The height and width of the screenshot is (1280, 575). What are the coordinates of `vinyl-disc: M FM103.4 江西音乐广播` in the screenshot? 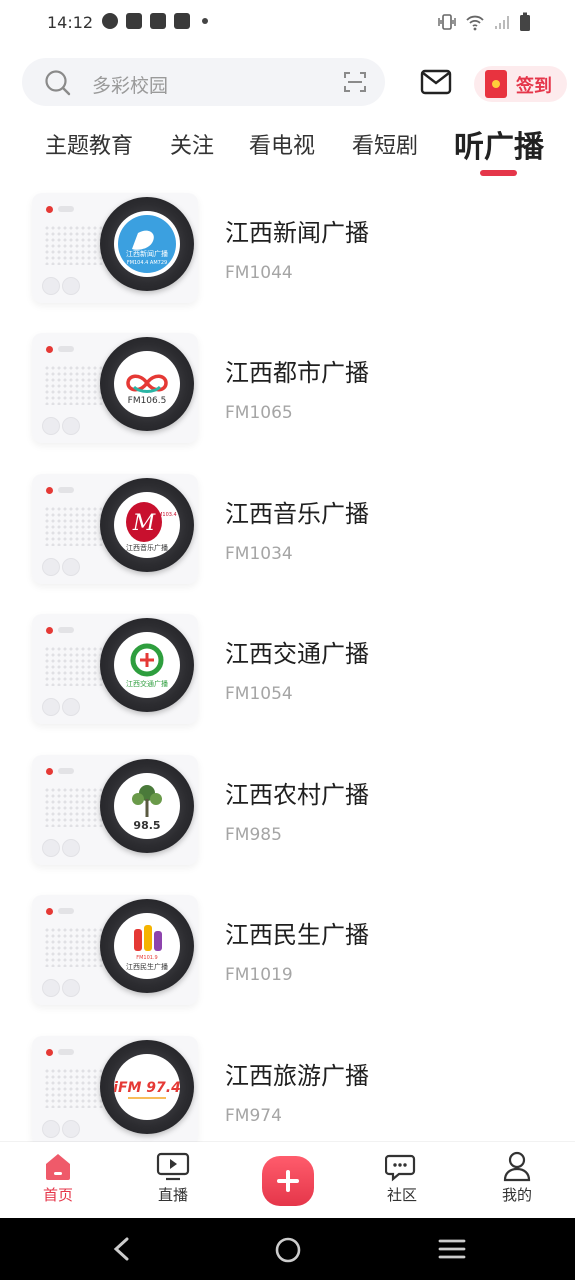 It's located at (147, 525).